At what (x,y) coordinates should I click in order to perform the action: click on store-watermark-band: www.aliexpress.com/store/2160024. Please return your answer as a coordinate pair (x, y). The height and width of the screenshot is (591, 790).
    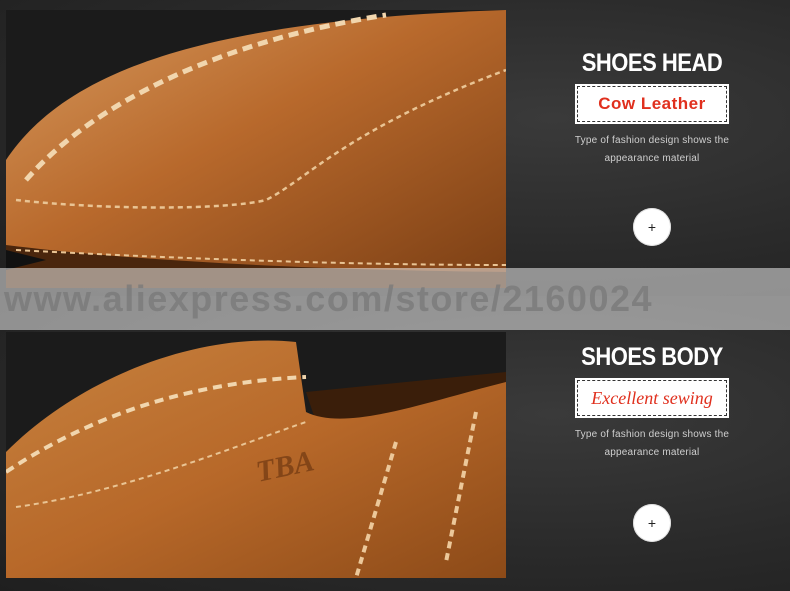
    Looking at the image, I should click on (395, 299).